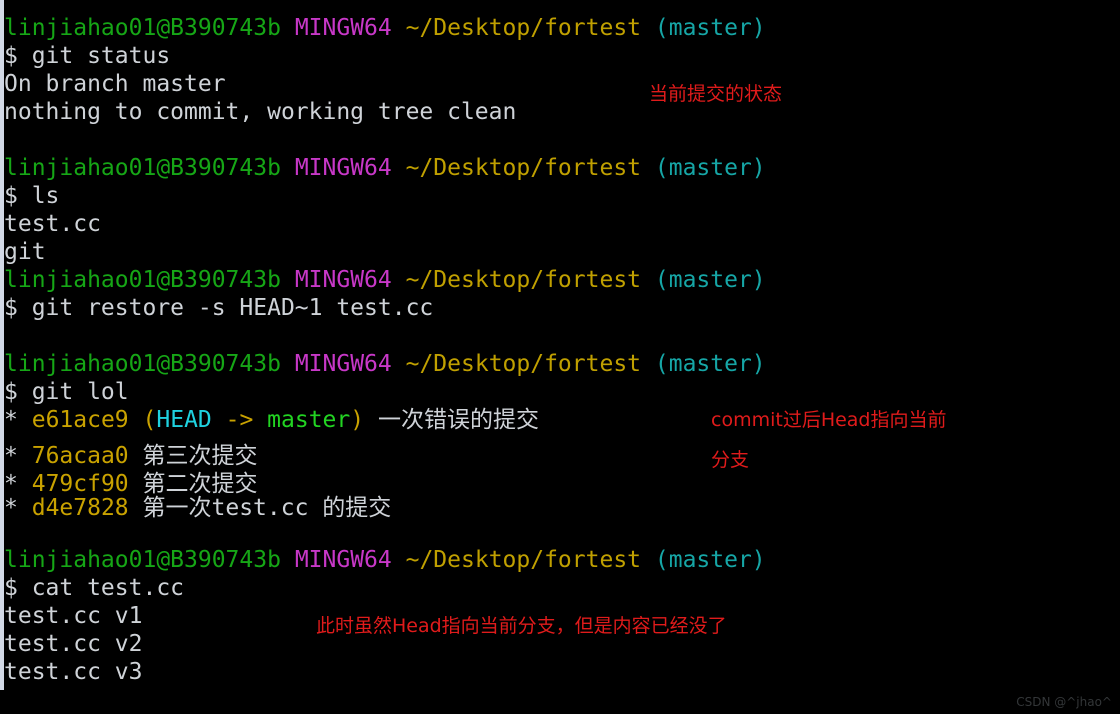 This screenshot has height=714, width=1120. I want to click on git-log-entry: * d4e7828 第一次test.cc 的提交, so click(197, 508).